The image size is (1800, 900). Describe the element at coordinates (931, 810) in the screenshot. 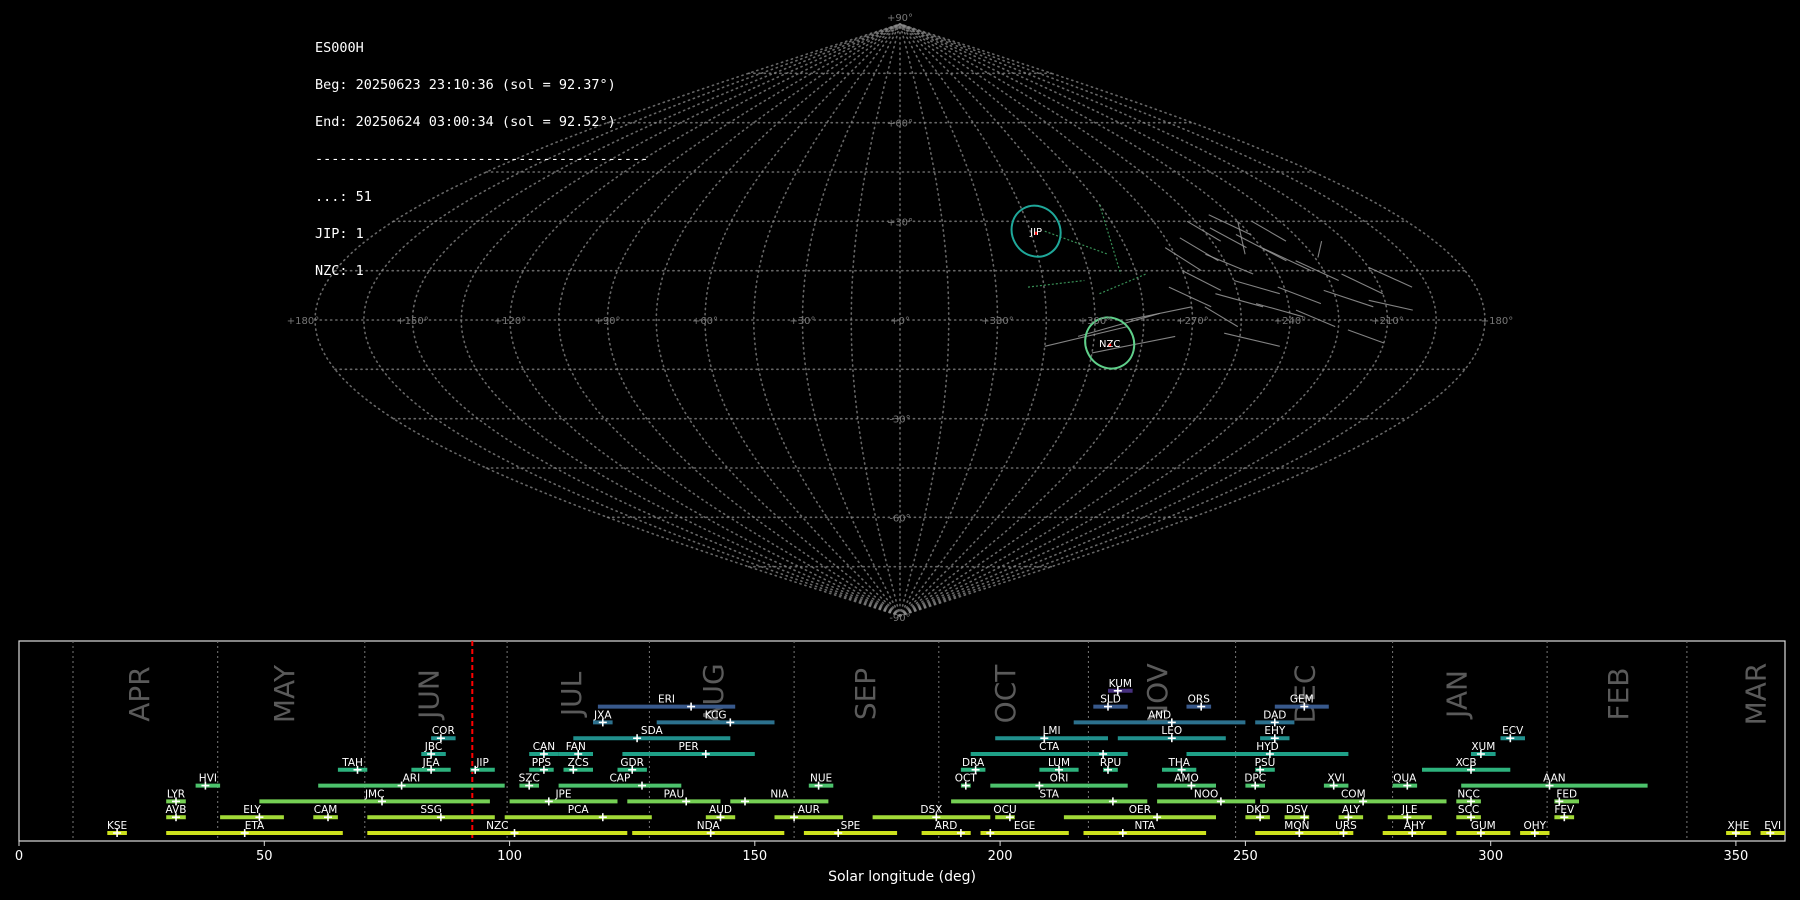

I see `shower-label-dsx: DSX` at that location.